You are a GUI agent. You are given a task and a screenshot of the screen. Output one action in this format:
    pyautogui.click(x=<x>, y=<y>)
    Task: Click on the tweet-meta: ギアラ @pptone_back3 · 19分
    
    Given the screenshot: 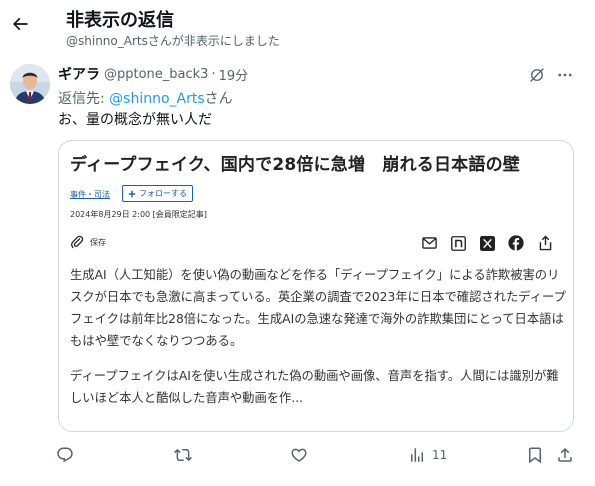 What is the action you would take?
    pyautogui.click(x=153, y=74)
    